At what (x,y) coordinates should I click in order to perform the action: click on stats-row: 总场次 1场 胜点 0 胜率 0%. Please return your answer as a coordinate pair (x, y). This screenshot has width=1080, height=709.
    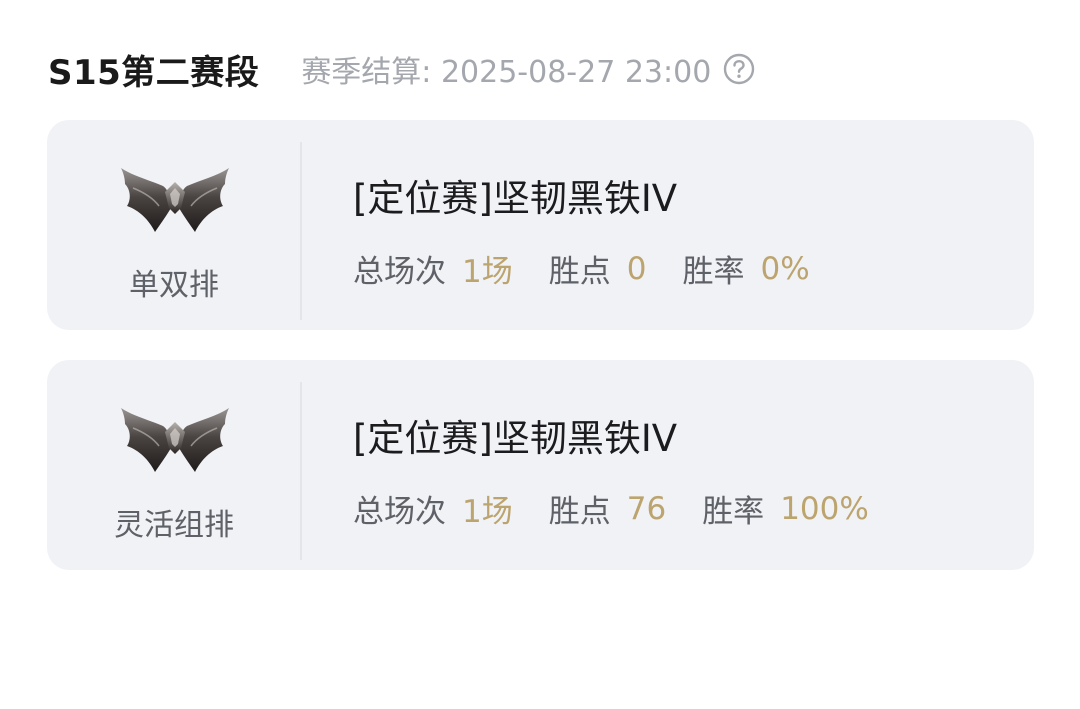
    Looking at the image, I should click on (581, 268).